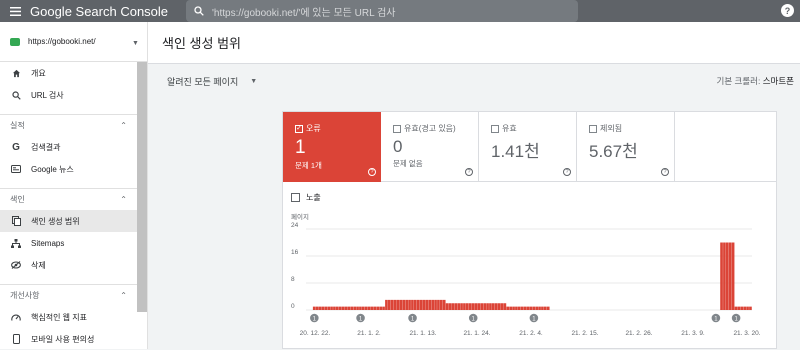 The image size is (800, 350). I want to click on sidebar-item-sitemaps: Sitemaps, so click(73, 243).